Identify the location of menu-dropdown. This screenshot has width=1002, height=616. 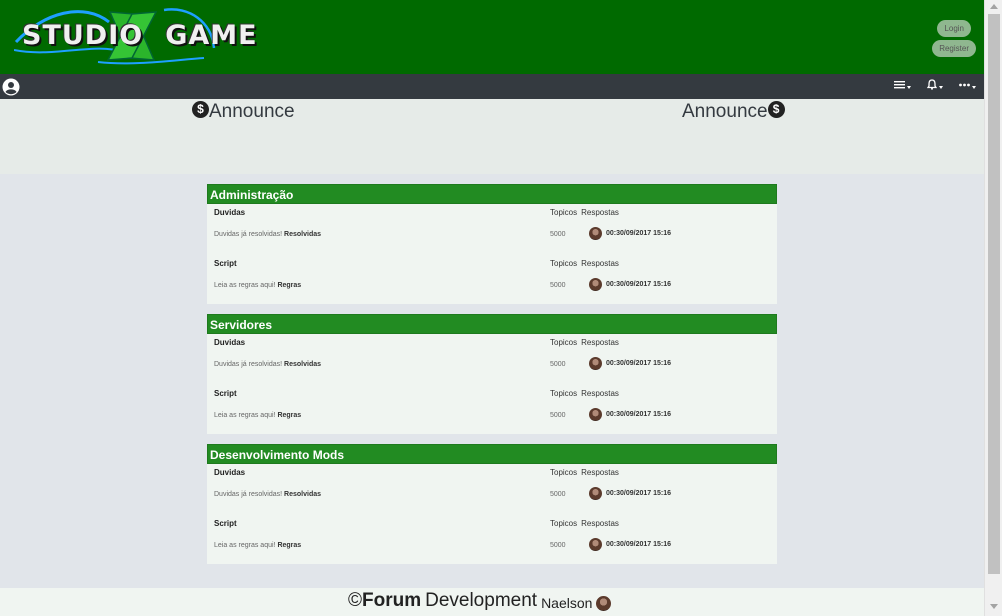
(902, 84).